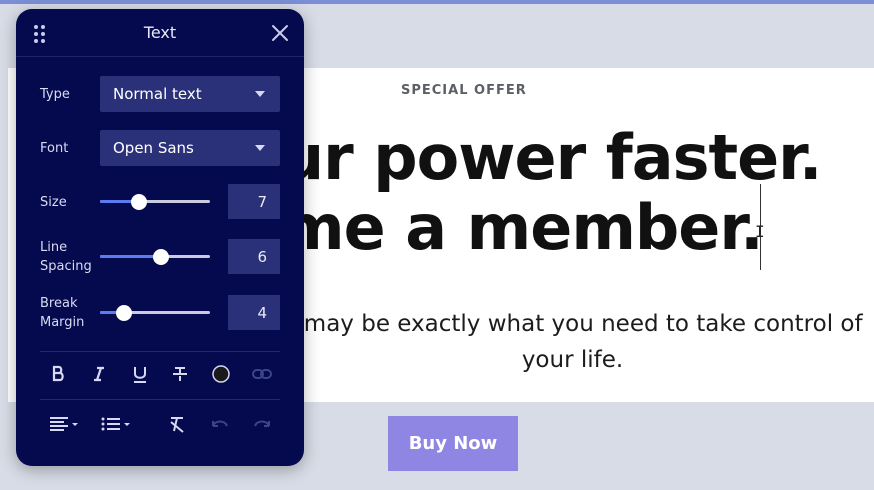 This screenshot has width=874, height=490. What do you see at coordinates (155, 202) in the screenshot?
I see `size-slider` at bounding box center [155, 202].